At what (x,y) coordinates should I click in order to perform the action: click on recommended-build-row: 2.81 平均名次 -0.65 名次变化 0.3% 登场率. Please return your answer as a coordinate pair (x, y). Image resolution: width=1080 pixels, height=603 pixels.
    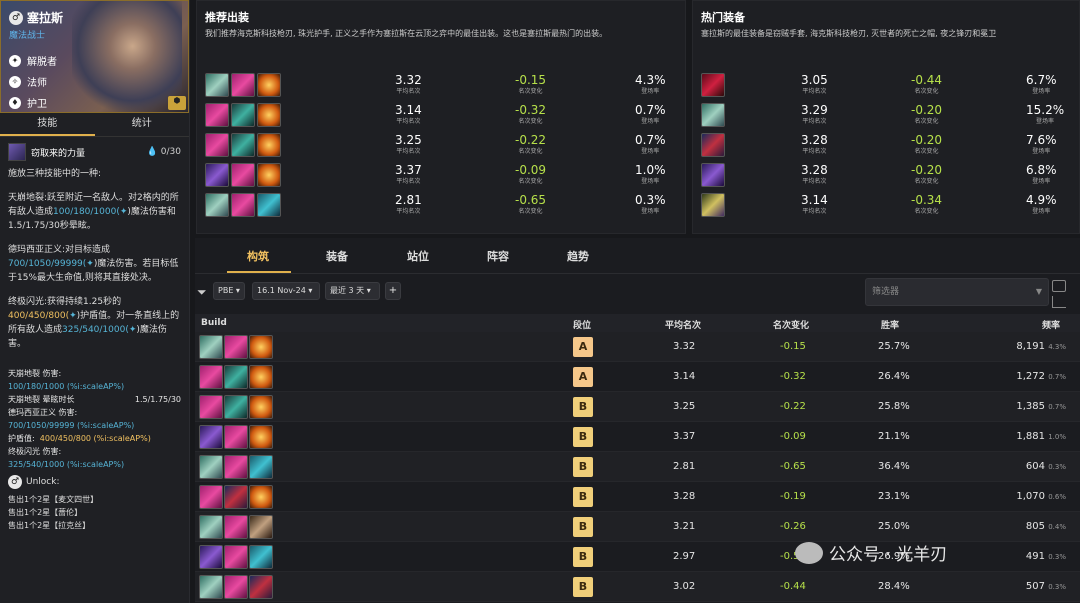
    Looking at the image, I should click on (441, 206).